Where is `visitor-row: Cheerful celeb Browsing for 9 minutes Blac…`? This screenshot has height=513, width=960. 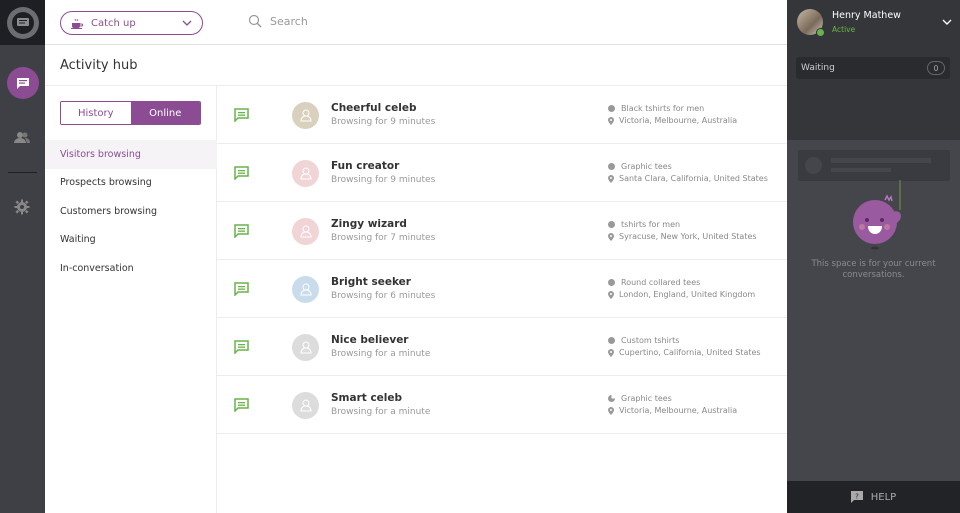
visitor-row: Cheerful celeb Browsing for 9 minutes Blac… is located at coordinates (502, 115).